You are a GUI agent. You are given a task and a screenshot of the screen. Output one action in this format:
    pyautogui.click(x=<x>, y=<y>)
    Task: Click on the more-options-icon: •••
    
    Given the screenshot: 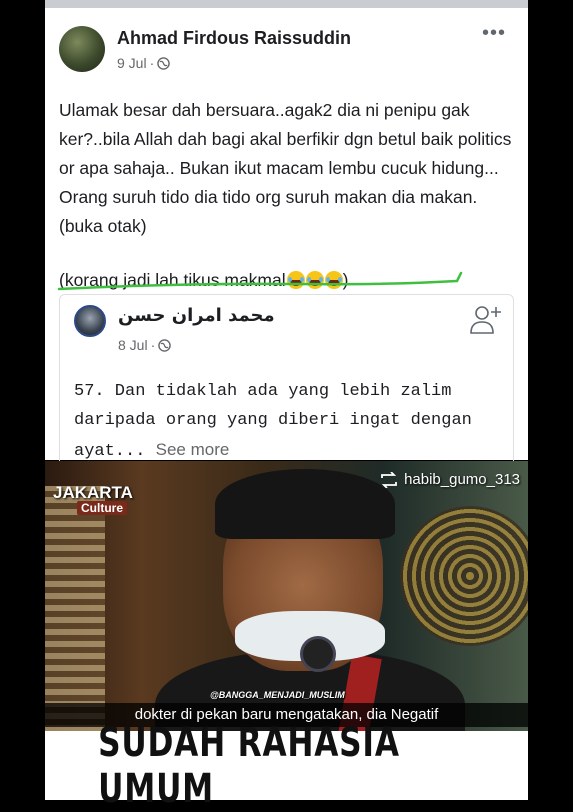 What is the action you would take?
    pyautogui.click(x=494, y=33)
    